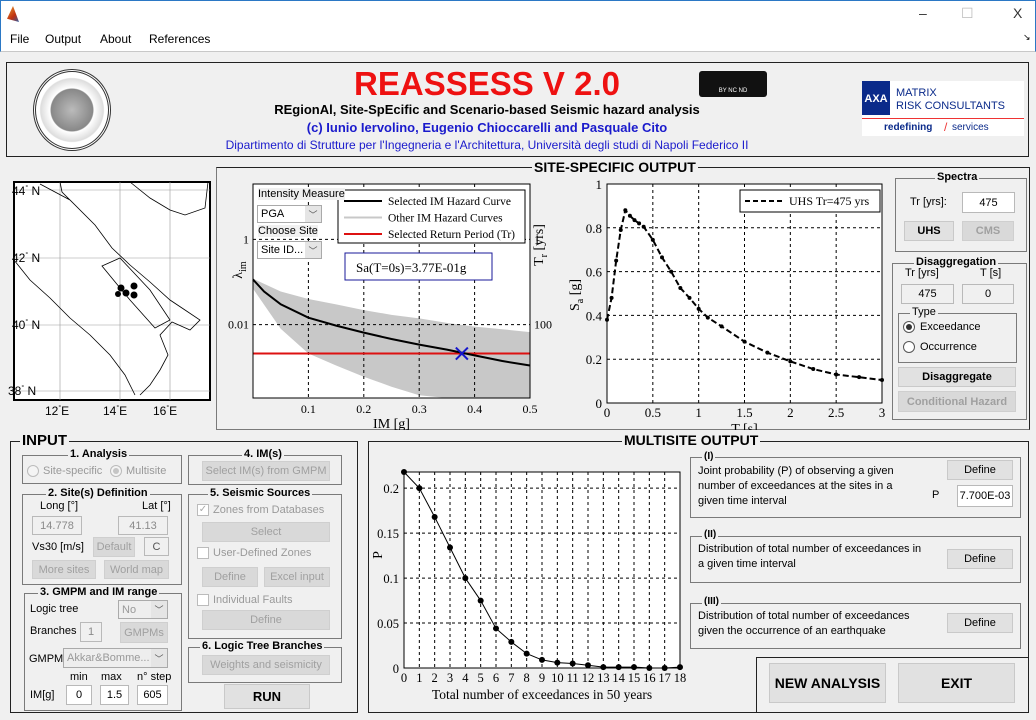 The width and height of the screenshot is (1036, 720). I want to click on y-tick-label: 0.6, so click(594, 272).